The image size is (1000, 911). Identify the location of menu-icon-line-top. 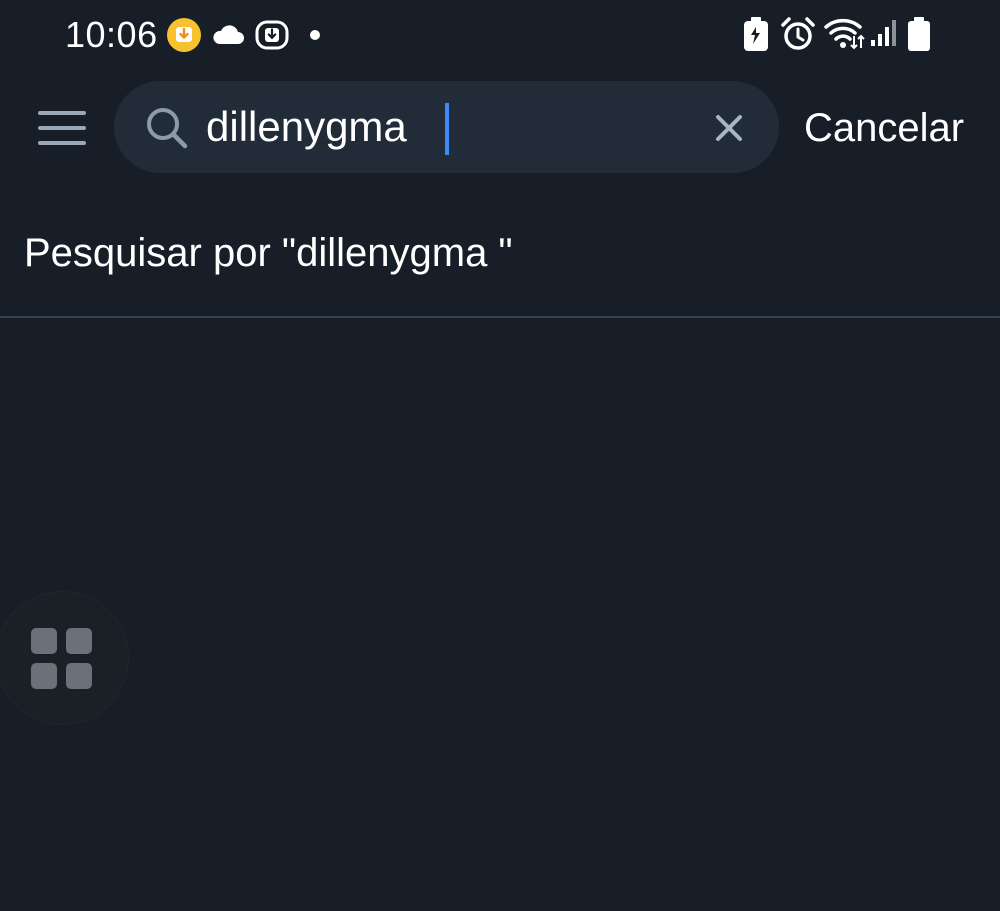
(62, 113).